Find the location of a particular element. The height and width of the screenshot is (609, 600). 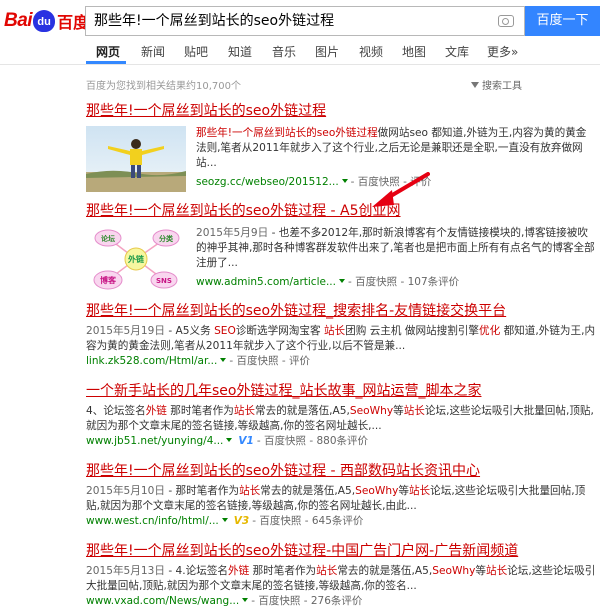

tab-images: 图片 is located at coordinates (327, 51).